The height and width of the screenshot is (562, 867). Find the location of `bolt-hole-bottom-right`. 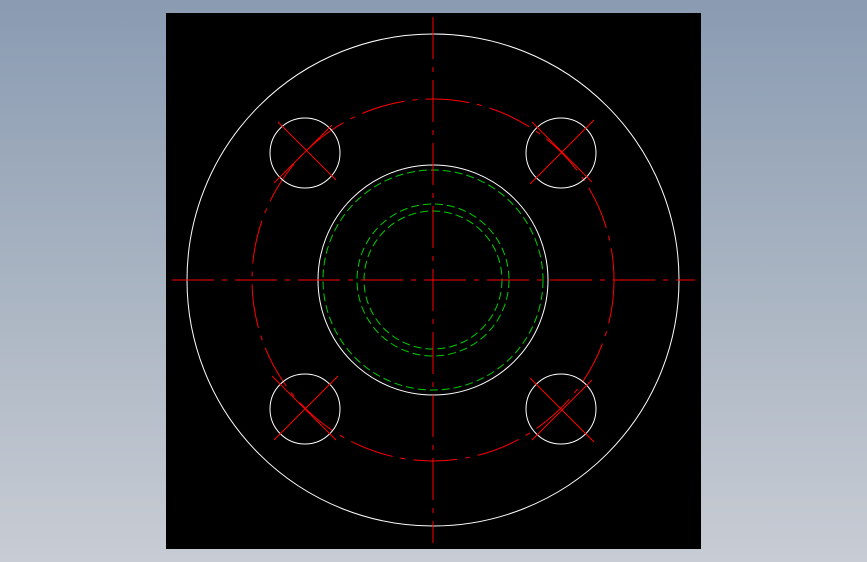

bolt-hole-bottom-right is located at coordinates (561, 409).